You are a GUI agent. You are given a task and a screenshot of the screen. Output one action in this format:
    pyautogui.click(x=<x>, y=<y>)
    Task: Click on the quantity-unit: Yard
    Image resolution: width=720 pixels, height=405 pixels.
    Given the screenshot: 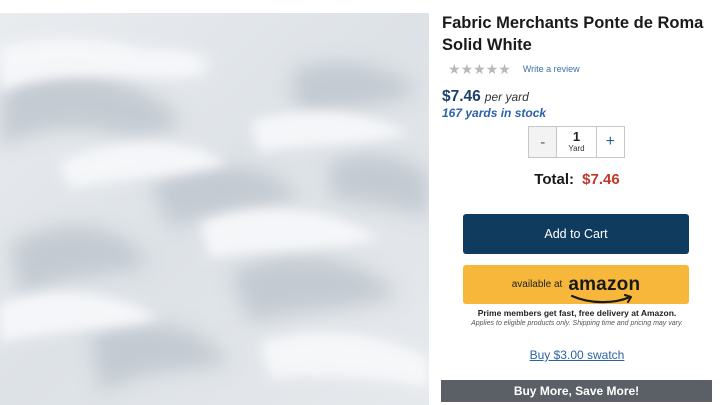 What is the action you would take?
    pyautogui.click(x=576, y=148)
    